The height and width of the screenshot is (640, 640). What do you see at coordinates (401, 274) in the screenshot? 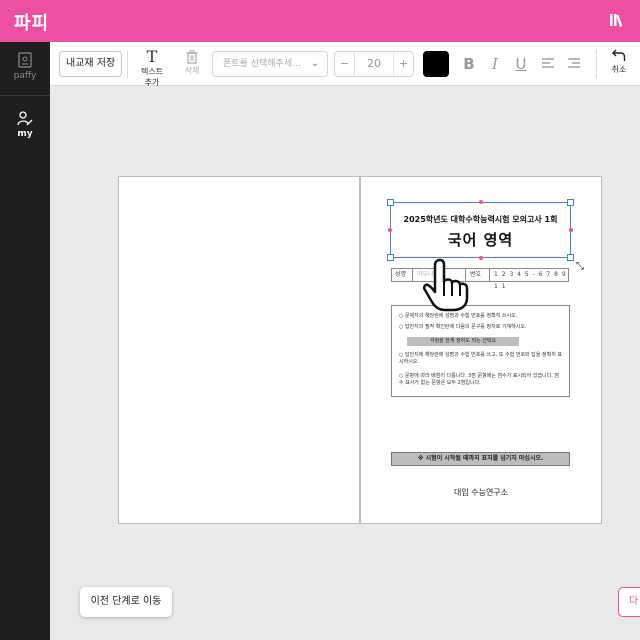
I see `name-label: 성명` at bounding box center [401, 274].